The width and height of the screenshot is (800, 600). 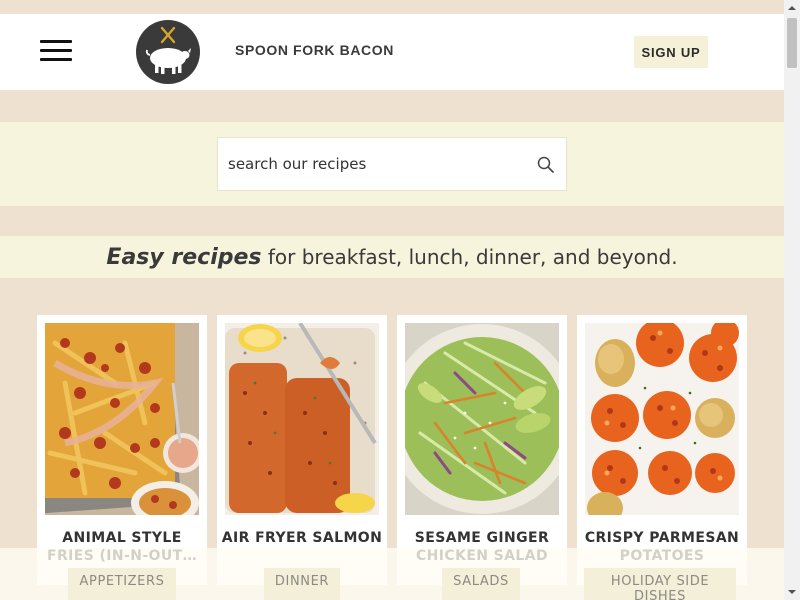 What do you see at coordinates (122, 584) in the screenshot?
I see `category-tag-appetizers: APPETIZERS` at bounding box center [122, 584].